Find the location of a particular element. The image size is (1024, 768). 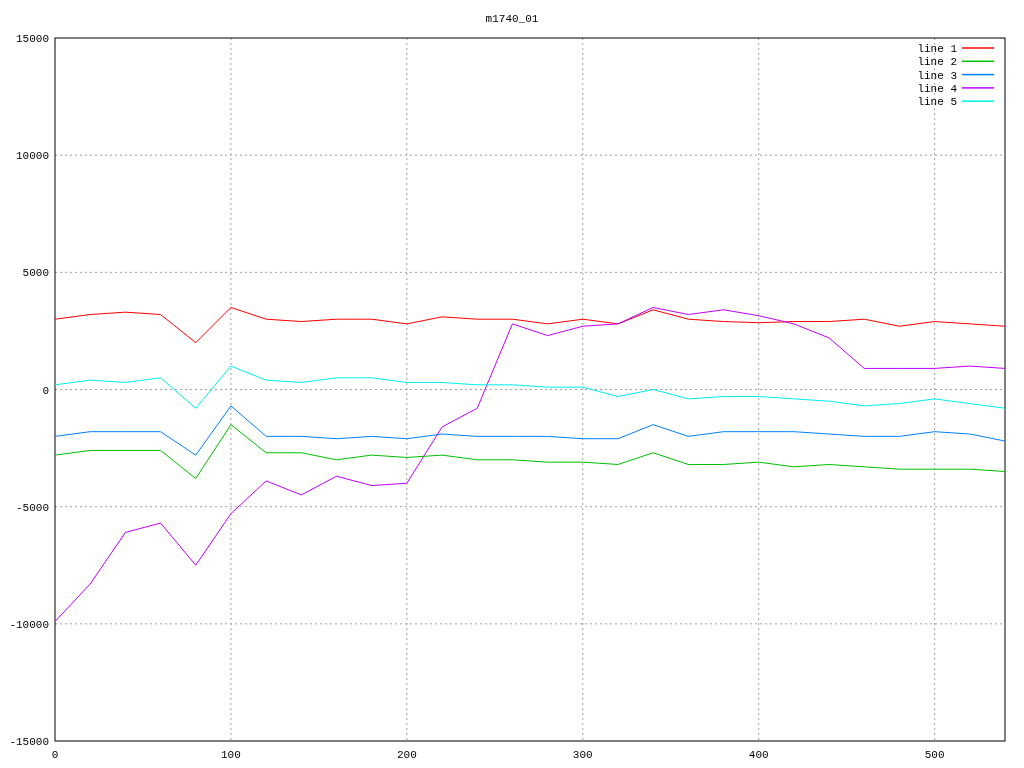

legend-label: line 5 is located at coordinates (937, 102).